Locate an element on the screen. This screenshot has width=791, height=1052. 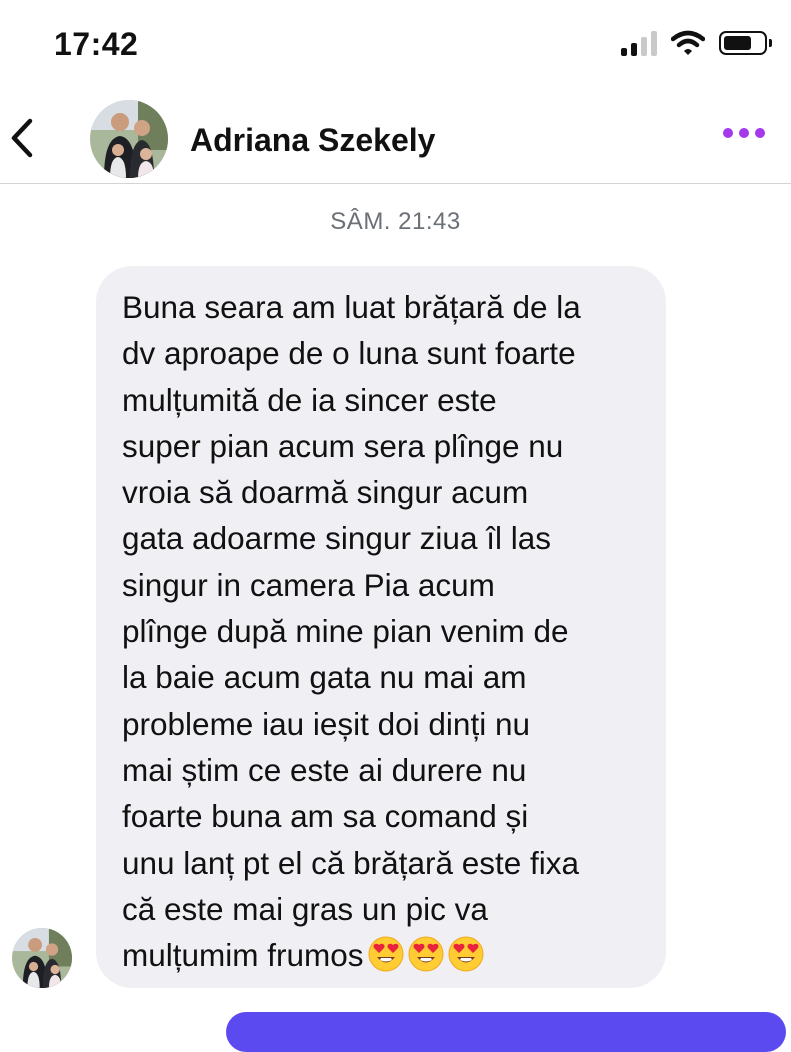
outgoing-message-bubble is located at coordinates (506, 1032).